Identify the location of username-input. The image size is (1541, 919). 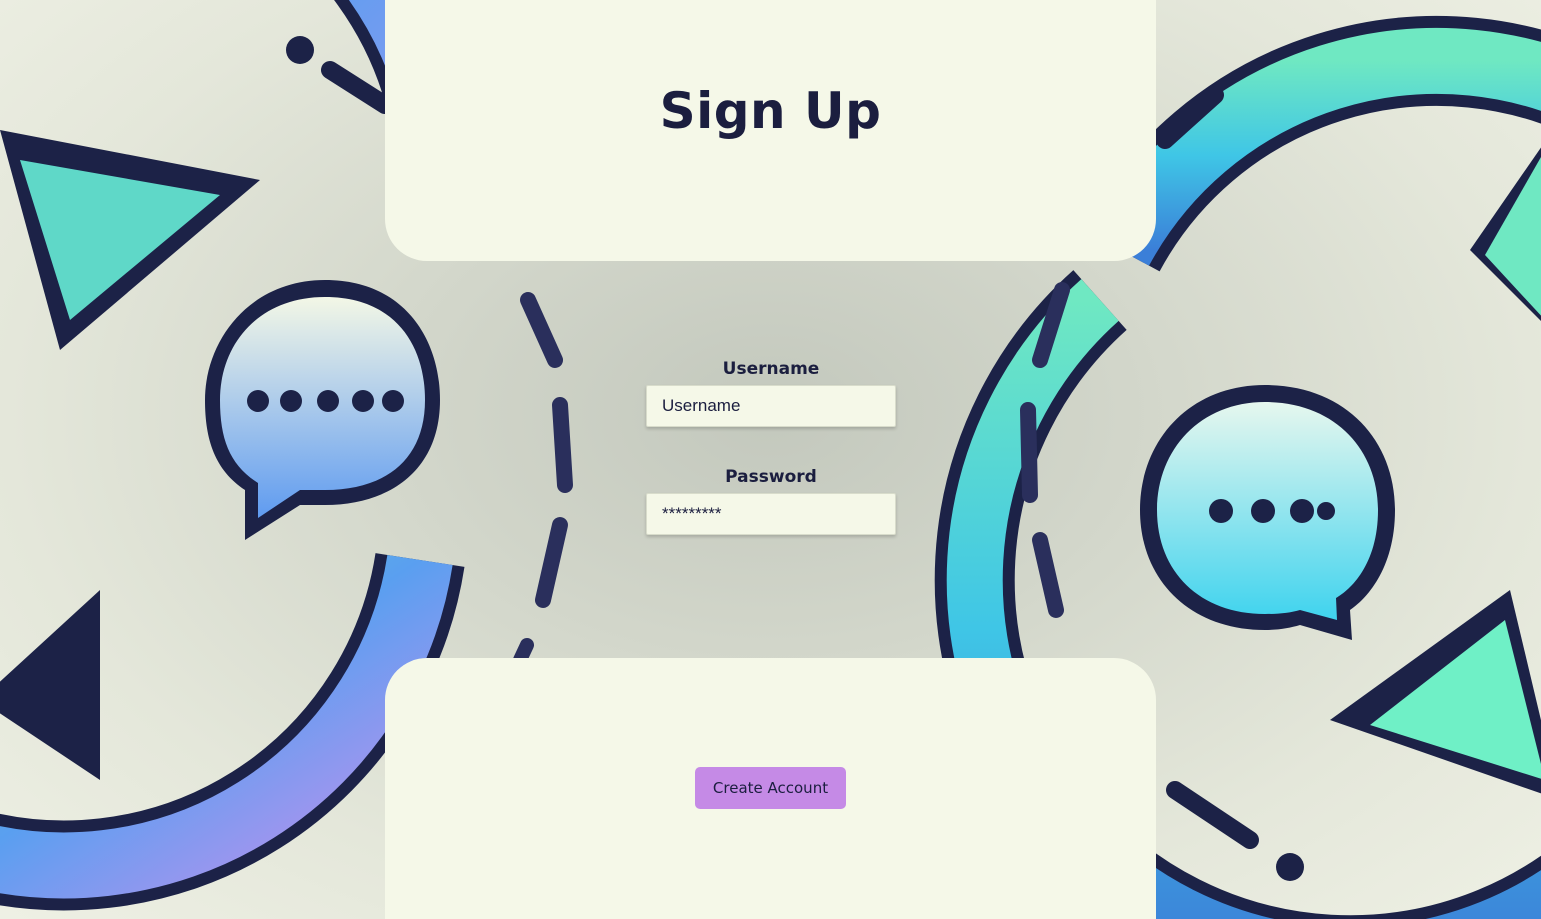
(771, 406).